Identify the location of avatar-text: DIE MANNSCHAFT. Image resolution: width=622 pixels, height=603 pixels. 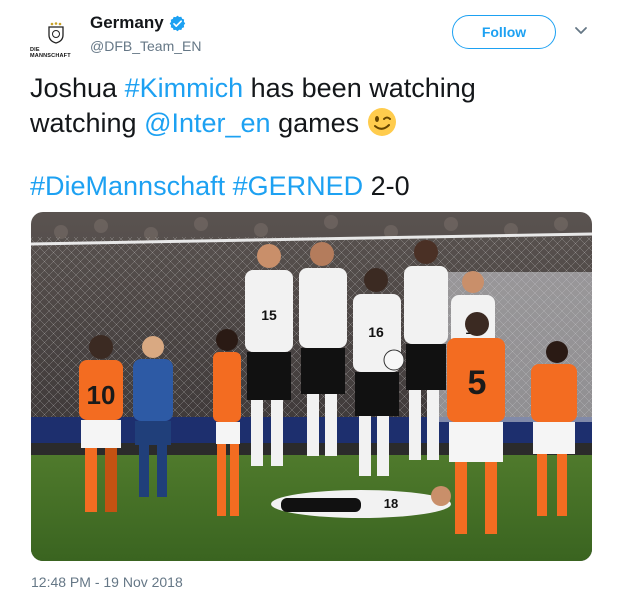
(50, 52).